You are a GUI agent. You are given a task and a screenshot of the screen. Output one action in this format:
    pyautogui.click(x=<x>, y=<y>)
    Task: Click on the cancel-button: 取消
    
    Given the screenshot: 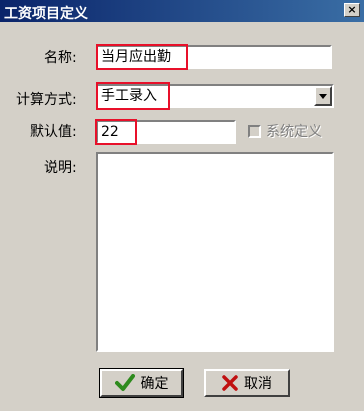 What is the action you would take?
    pyautogui.click(x=247, y=383)
    